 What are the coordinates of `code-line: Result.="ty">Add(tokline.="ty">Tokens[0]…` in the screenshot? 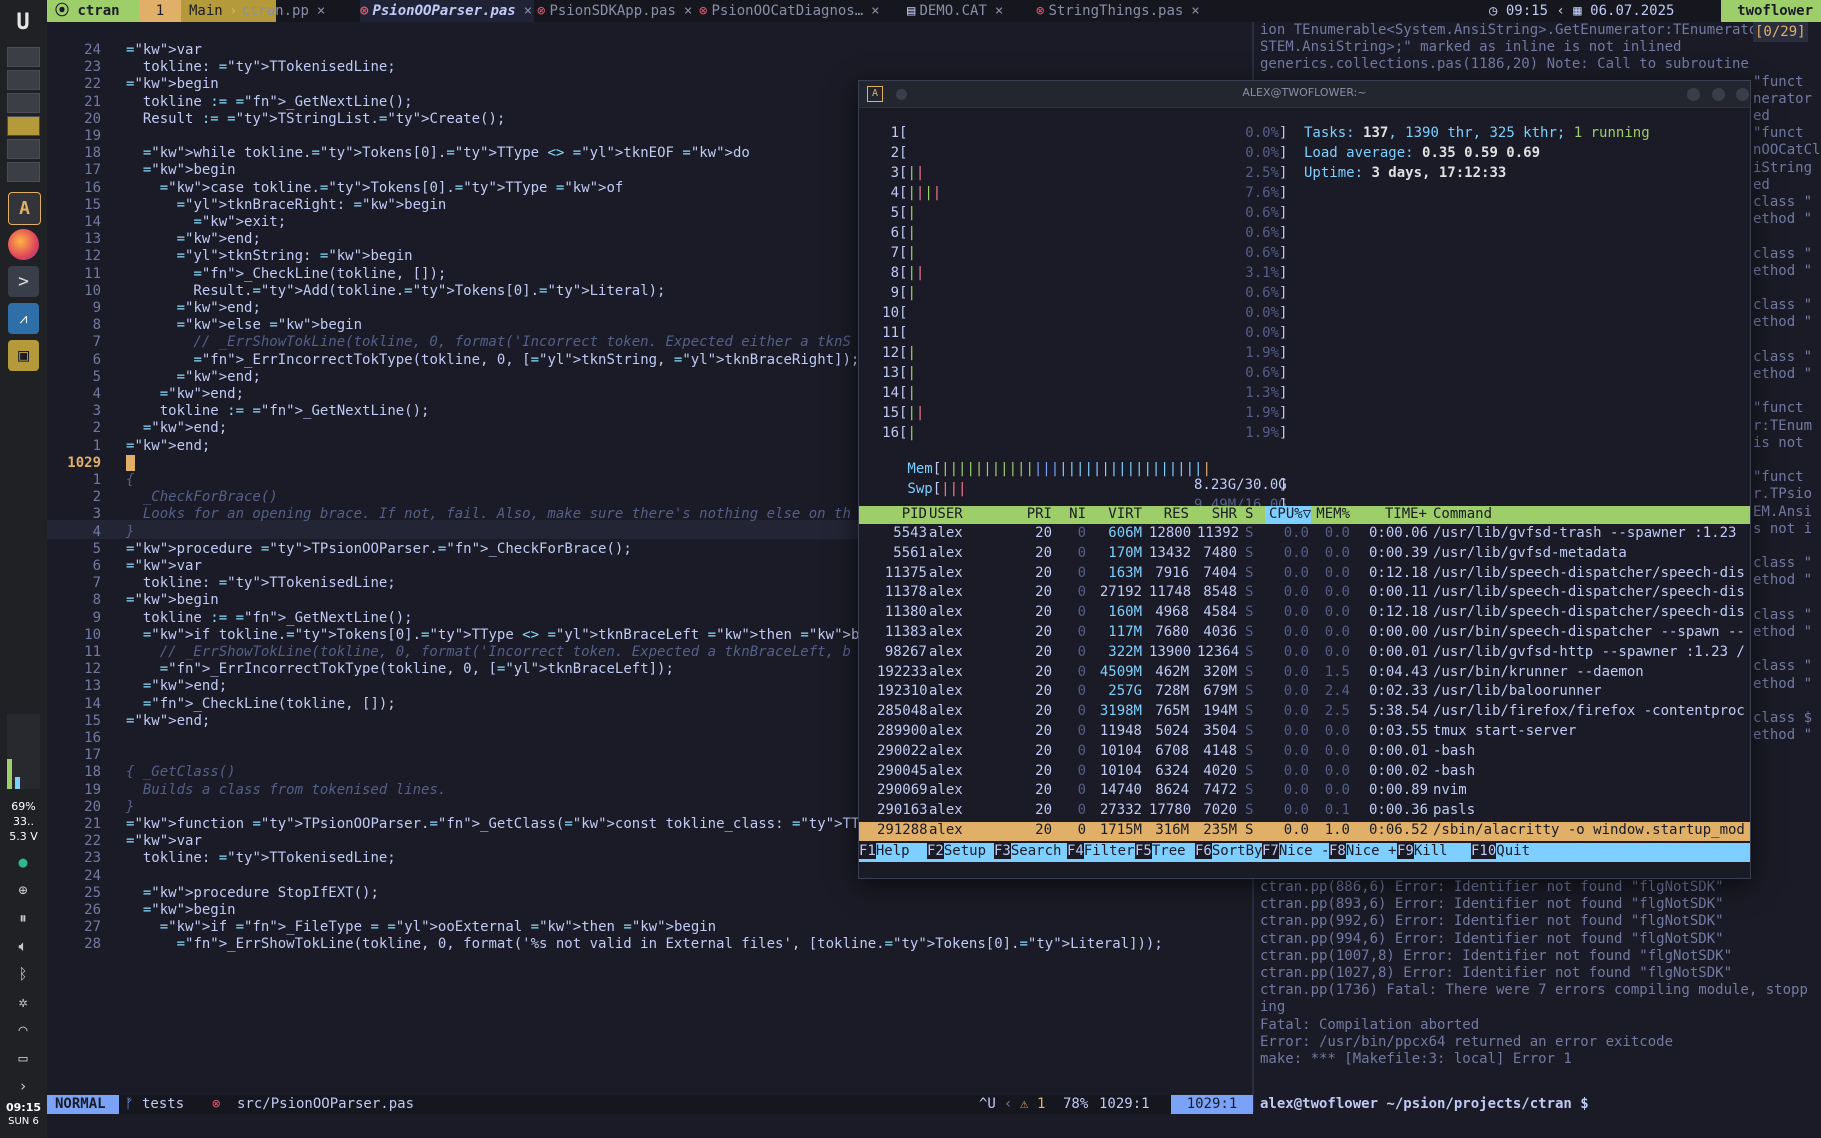 It's located at (395, 291).